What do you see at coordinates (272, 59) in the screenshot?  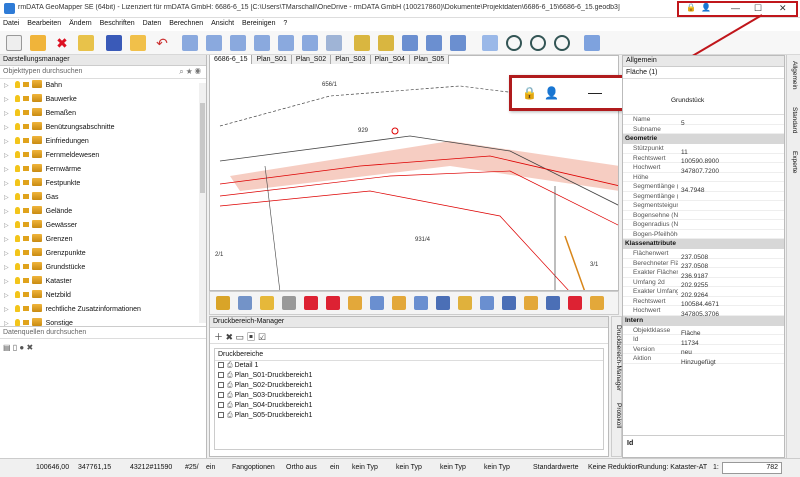 I see `tab-plan-s01: Plan_S01` at bounding box center [272, 59].